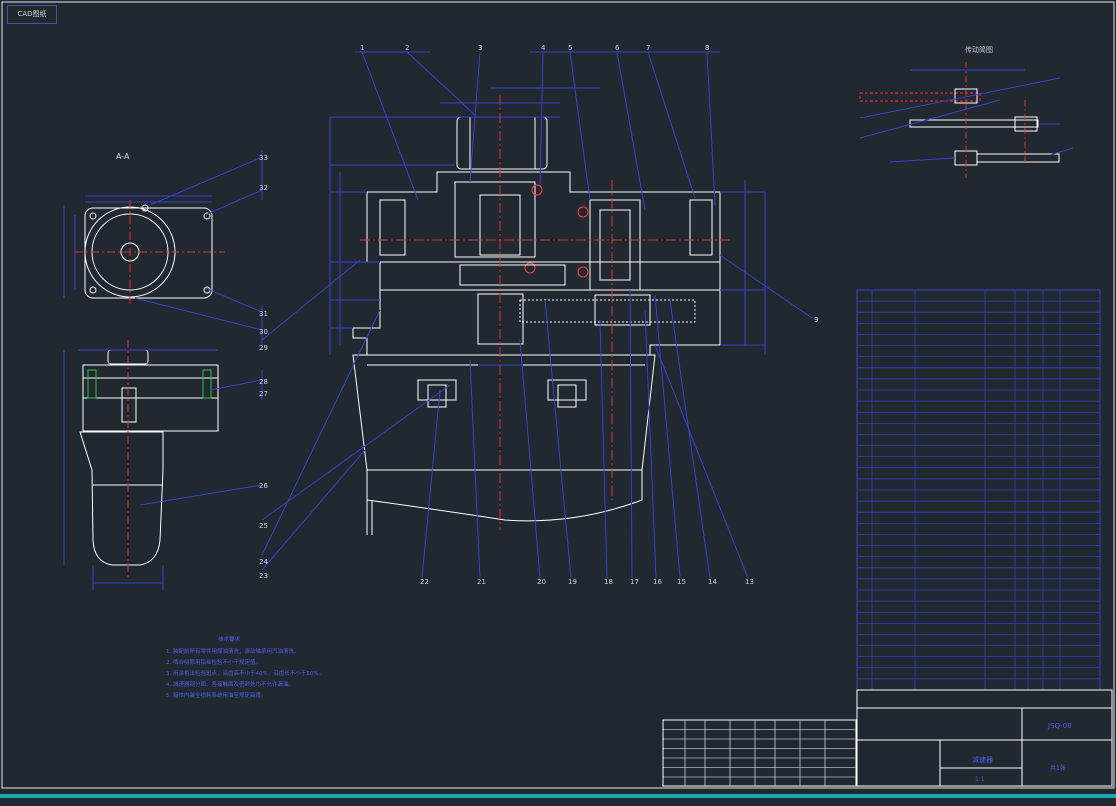 This screenshot has height=806, width=1116. Describe the element at coordinates (32, 14) in the screenshot. I see `drawing-tab-label: CAD图纸` at that location.